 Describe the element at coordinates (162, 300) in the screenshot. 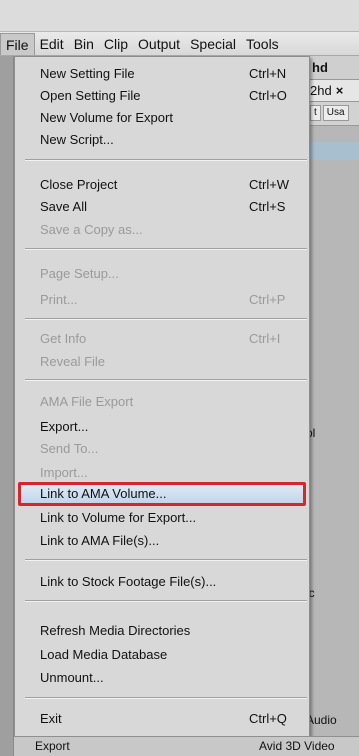

I see `menu-item-print: Print... Ctrl+P` at that location.